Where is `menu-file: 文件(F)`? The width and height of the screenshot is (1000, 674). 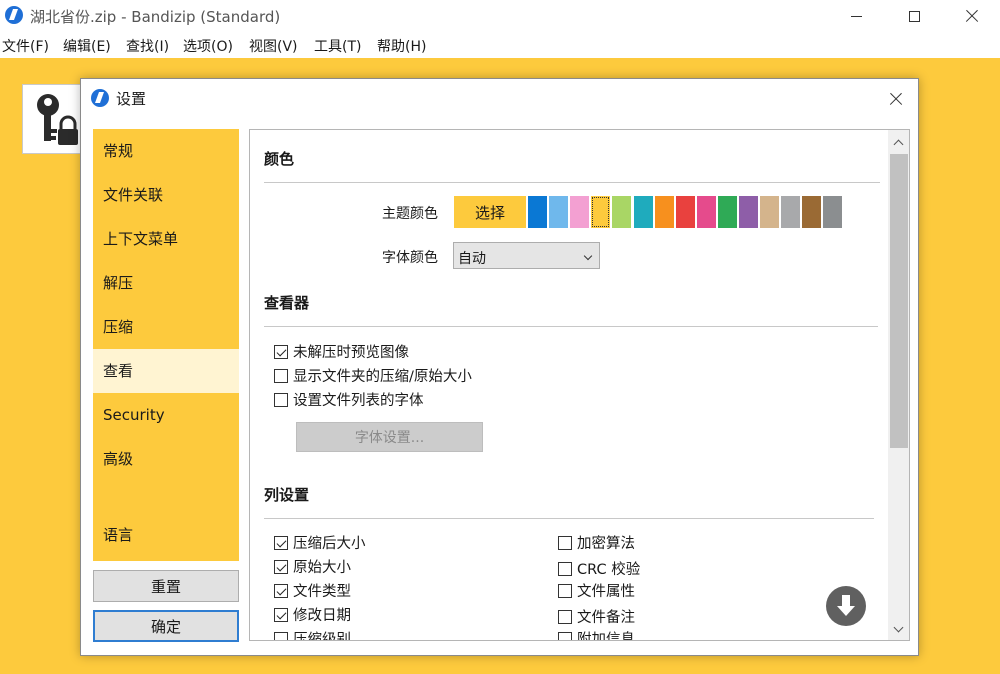
menu-file: 文件(F) is located at coordinates (25, 46).